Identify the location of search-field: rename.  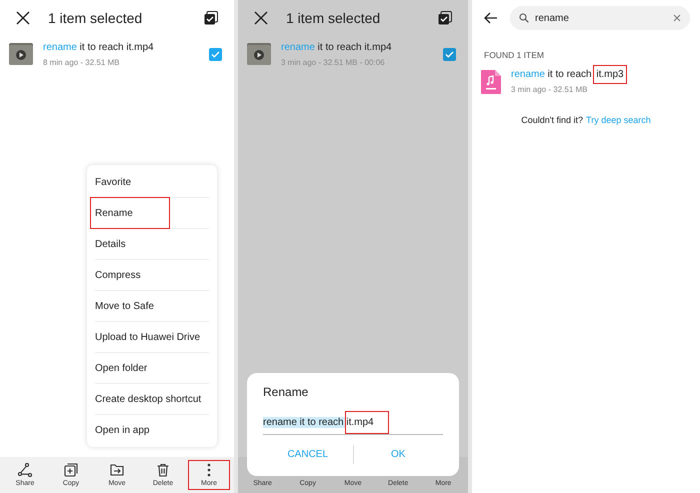
(600, 18).